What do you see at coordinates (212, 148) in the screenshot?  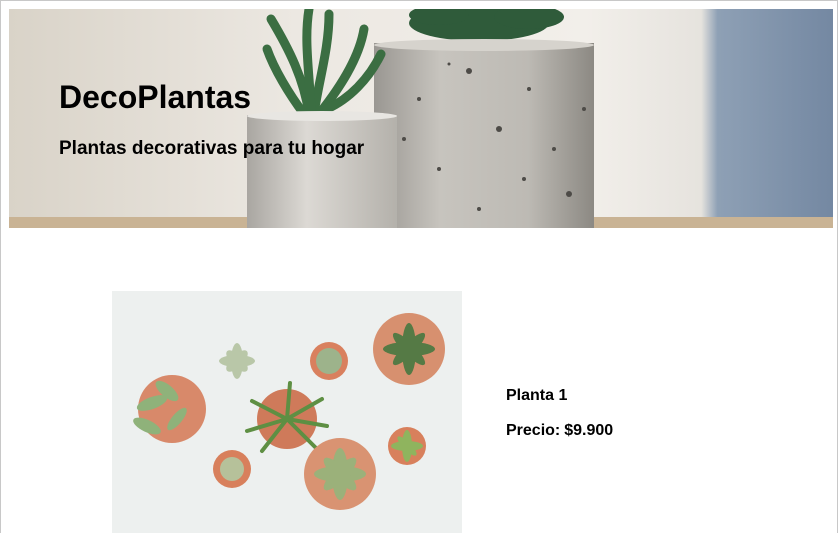 I see `site-subtitle: Plantas decorativas para tu hogar` at bounding box center [212, 148].